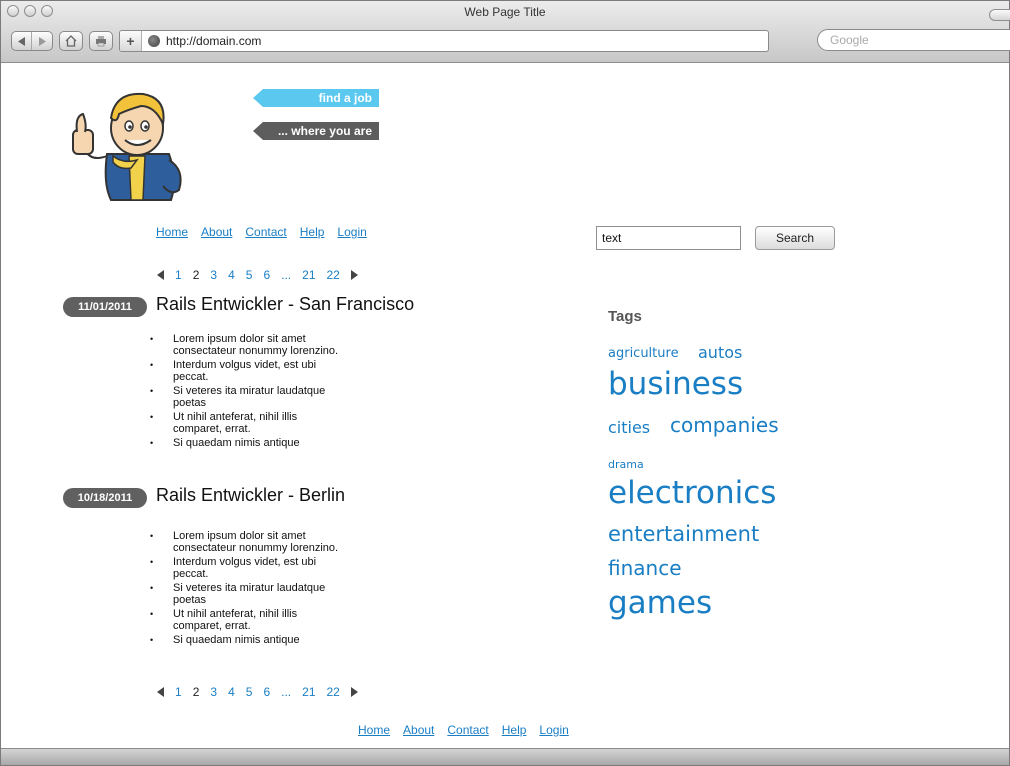  I want to click on history-buttons, so click(32, 41).